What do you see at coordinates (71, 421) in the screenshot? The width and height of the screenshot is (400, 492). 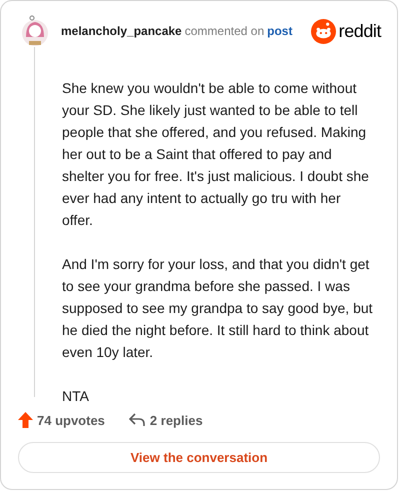 I see `upvote-count: 74 upvotes` at bounding box center [71, 421].